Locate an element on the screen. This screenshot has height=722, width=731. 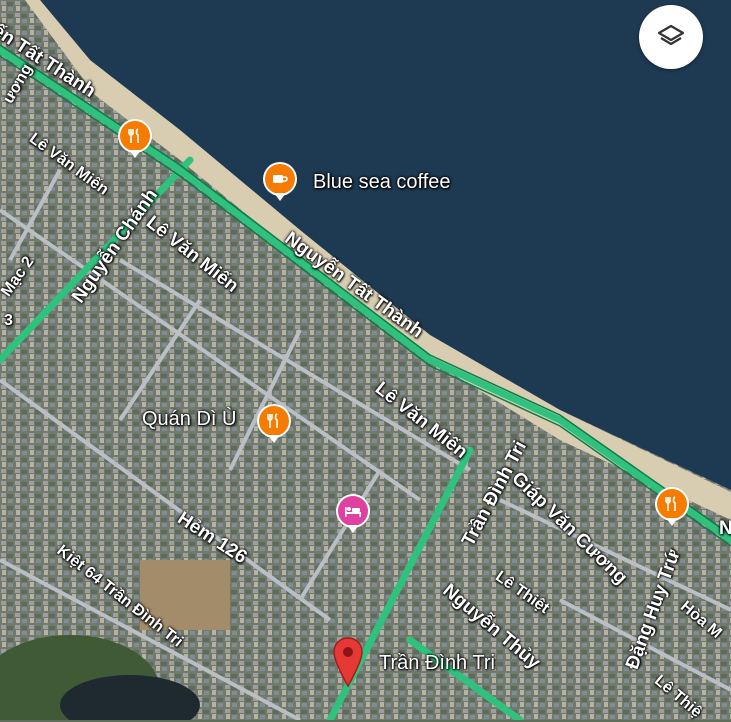
restaurant-top-marker is located at coordinates (135, 139).